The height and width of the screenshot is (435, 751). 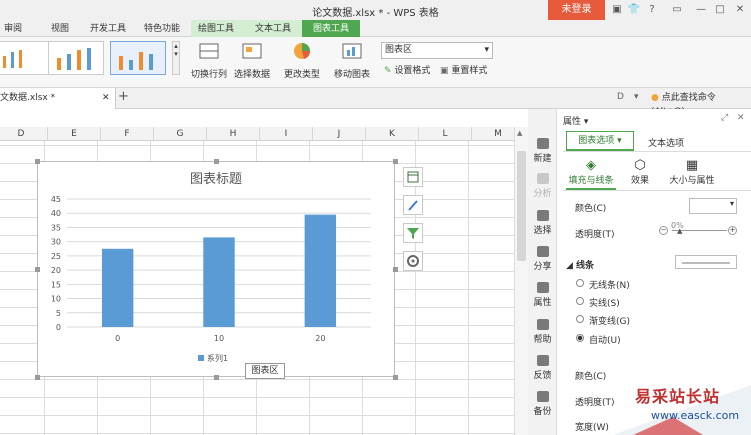 What do you see at coordinates (521, 206) in the screenshot?
I see `scroll-thumb` at bounding box center [521, 206].